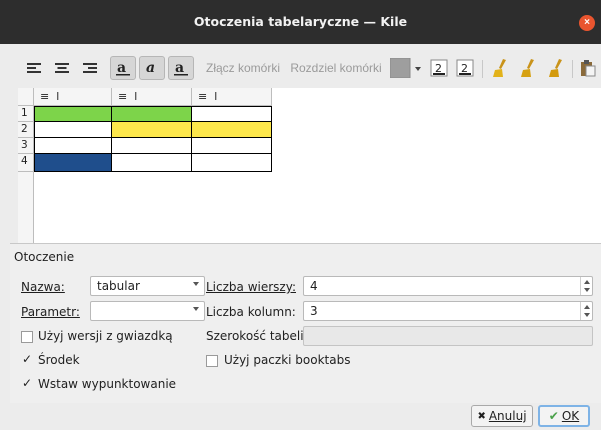 This screenshot has height=430, width=601. What do you see at coordinates (501, 68) in the screenshot?
I see `clear-brush-icon` at bounding box center [501, 68].